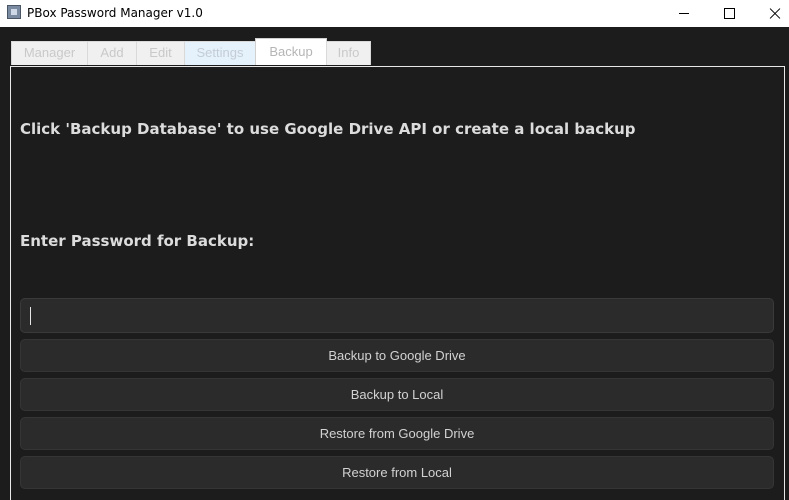  What do you see at coordinates (397, 315) in the screenshot?
I see `password-input` at bounding box center [397, 315].